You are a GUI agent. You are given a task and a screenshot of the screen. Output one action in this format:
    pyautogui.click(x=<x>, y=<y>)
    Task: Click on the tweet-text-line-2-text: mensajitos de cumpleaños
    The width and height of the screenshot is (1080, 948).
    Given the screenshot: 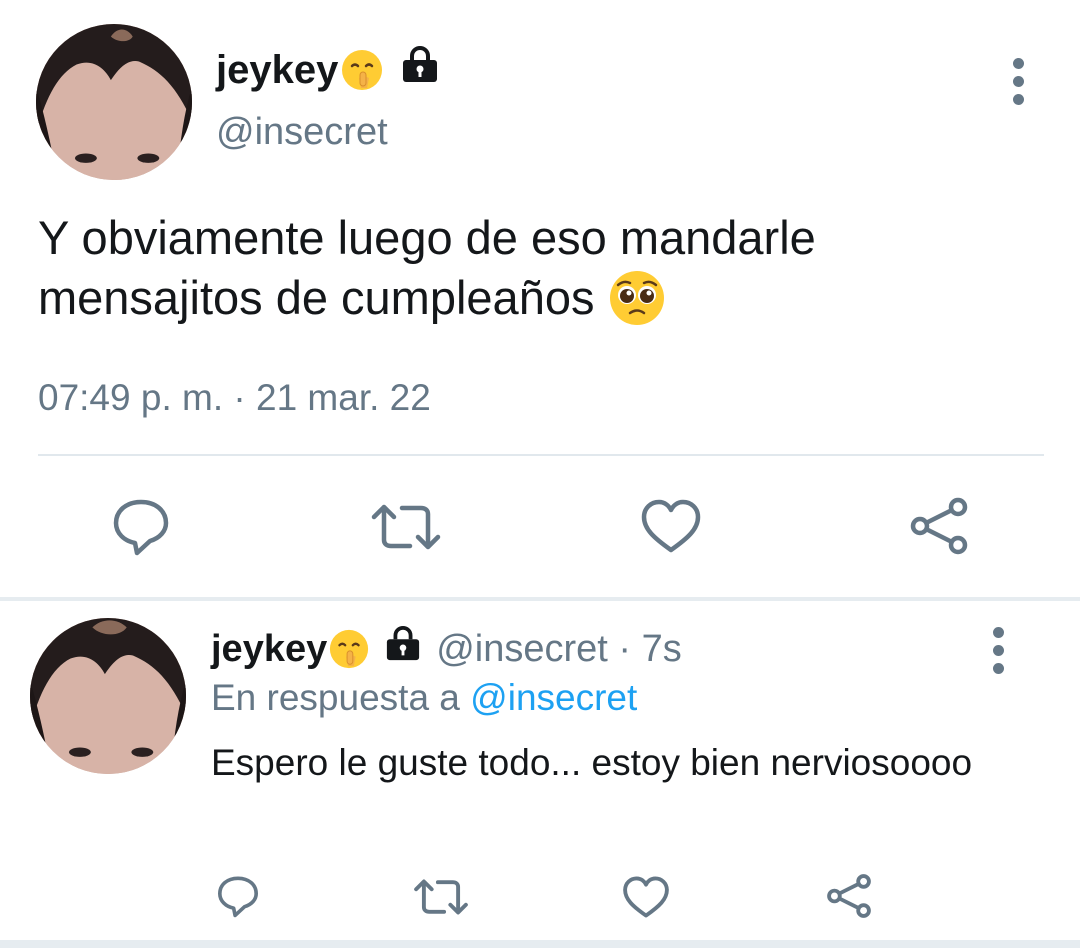 What is the action you would take?
    pyautogui.click(x=316, y=297)
    